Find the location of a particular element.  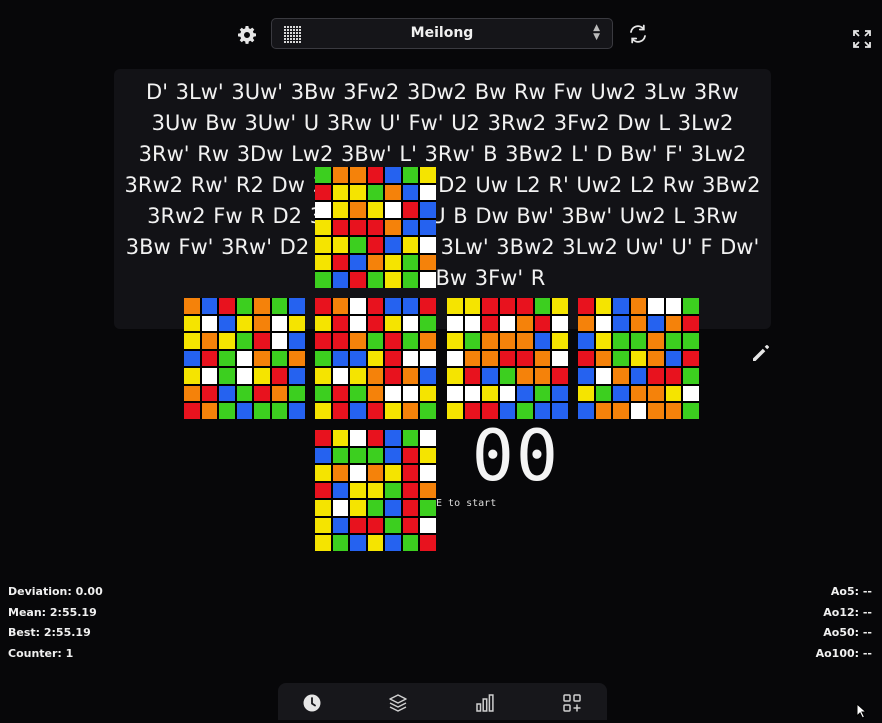

ao50-stat: Ao50: -- is located at coordinates (844, 633).